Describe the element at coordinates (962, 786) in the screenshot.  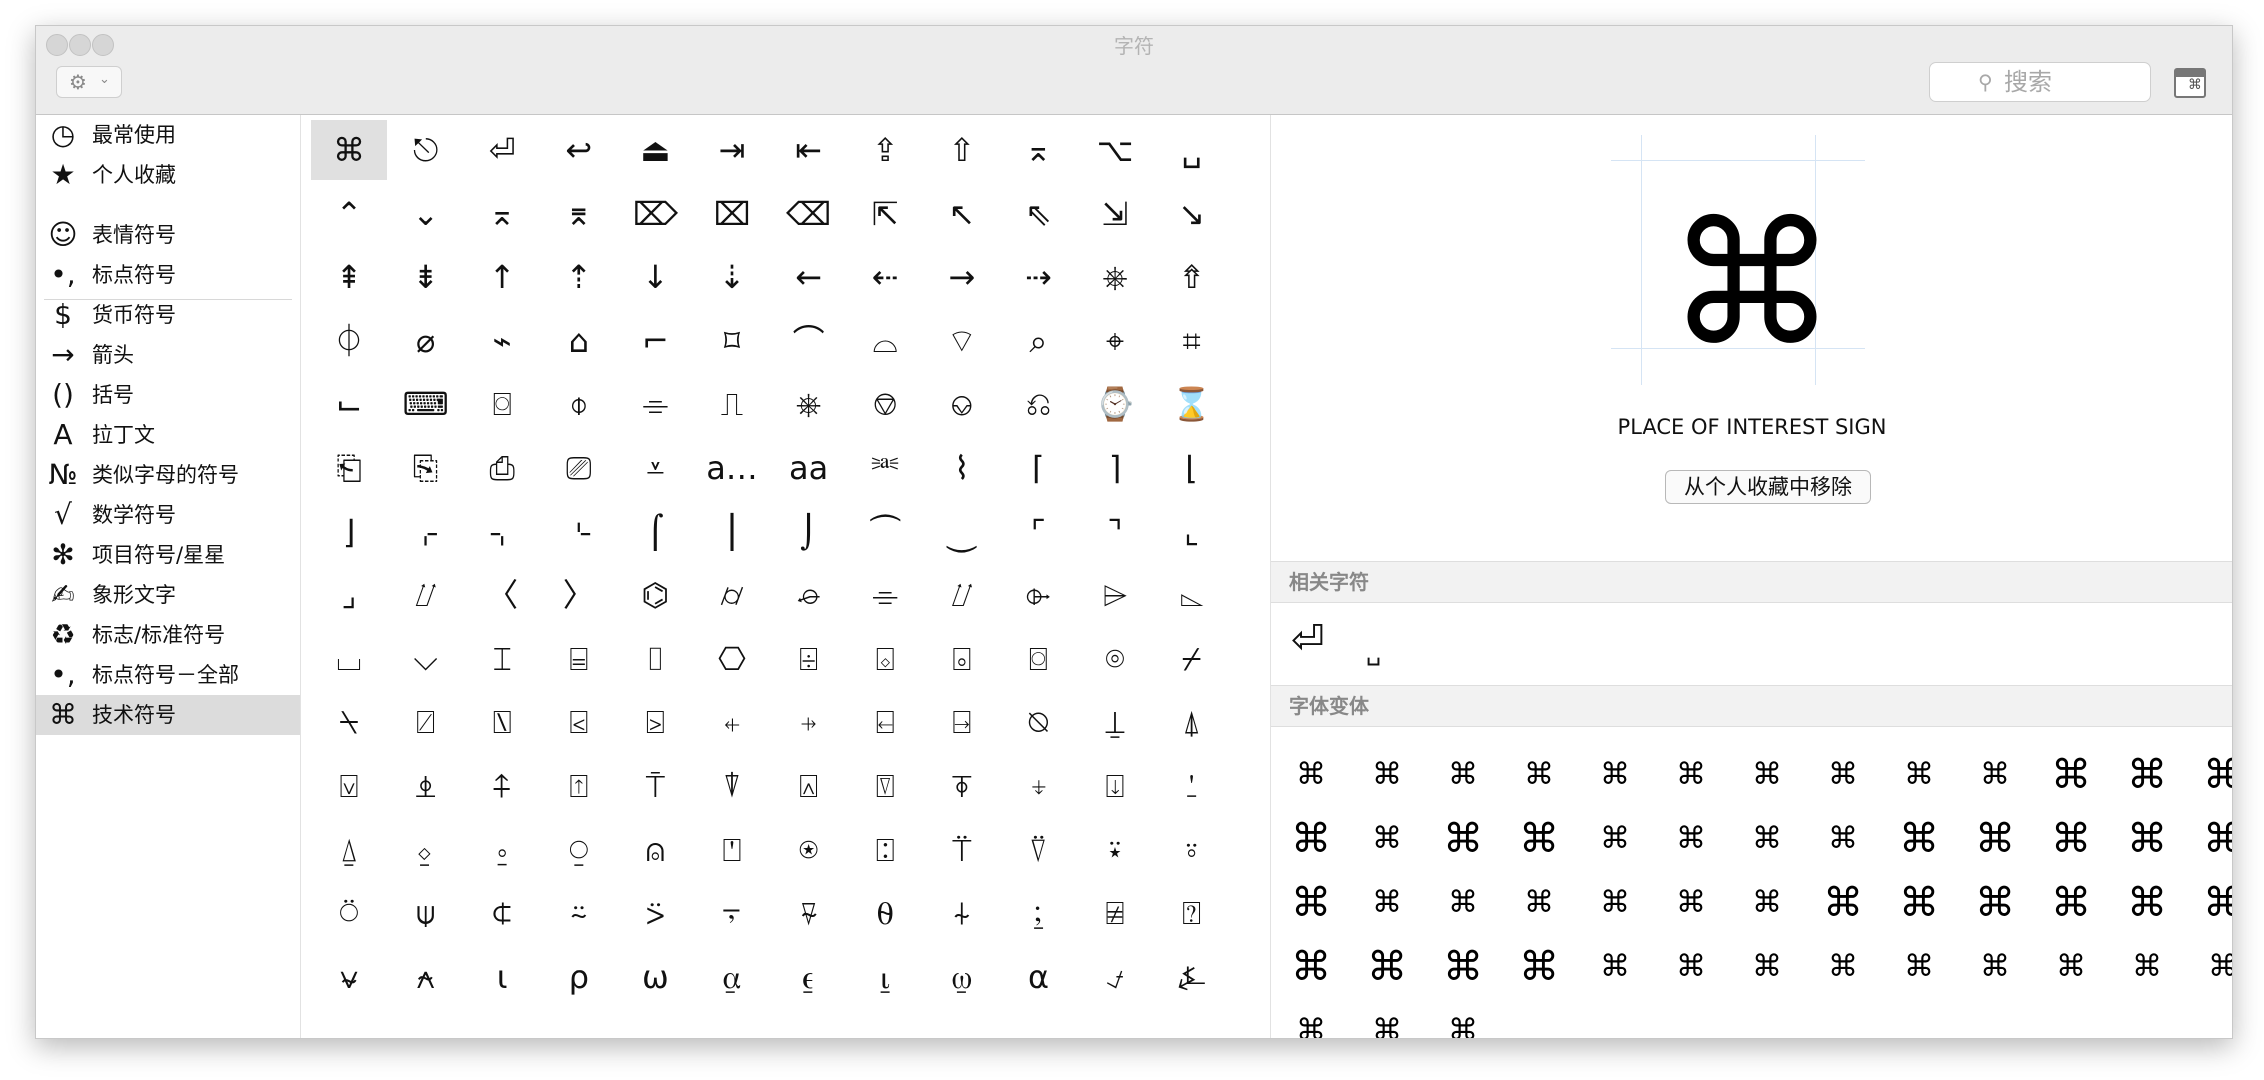
I see `character-cell: ⍕` at that location.